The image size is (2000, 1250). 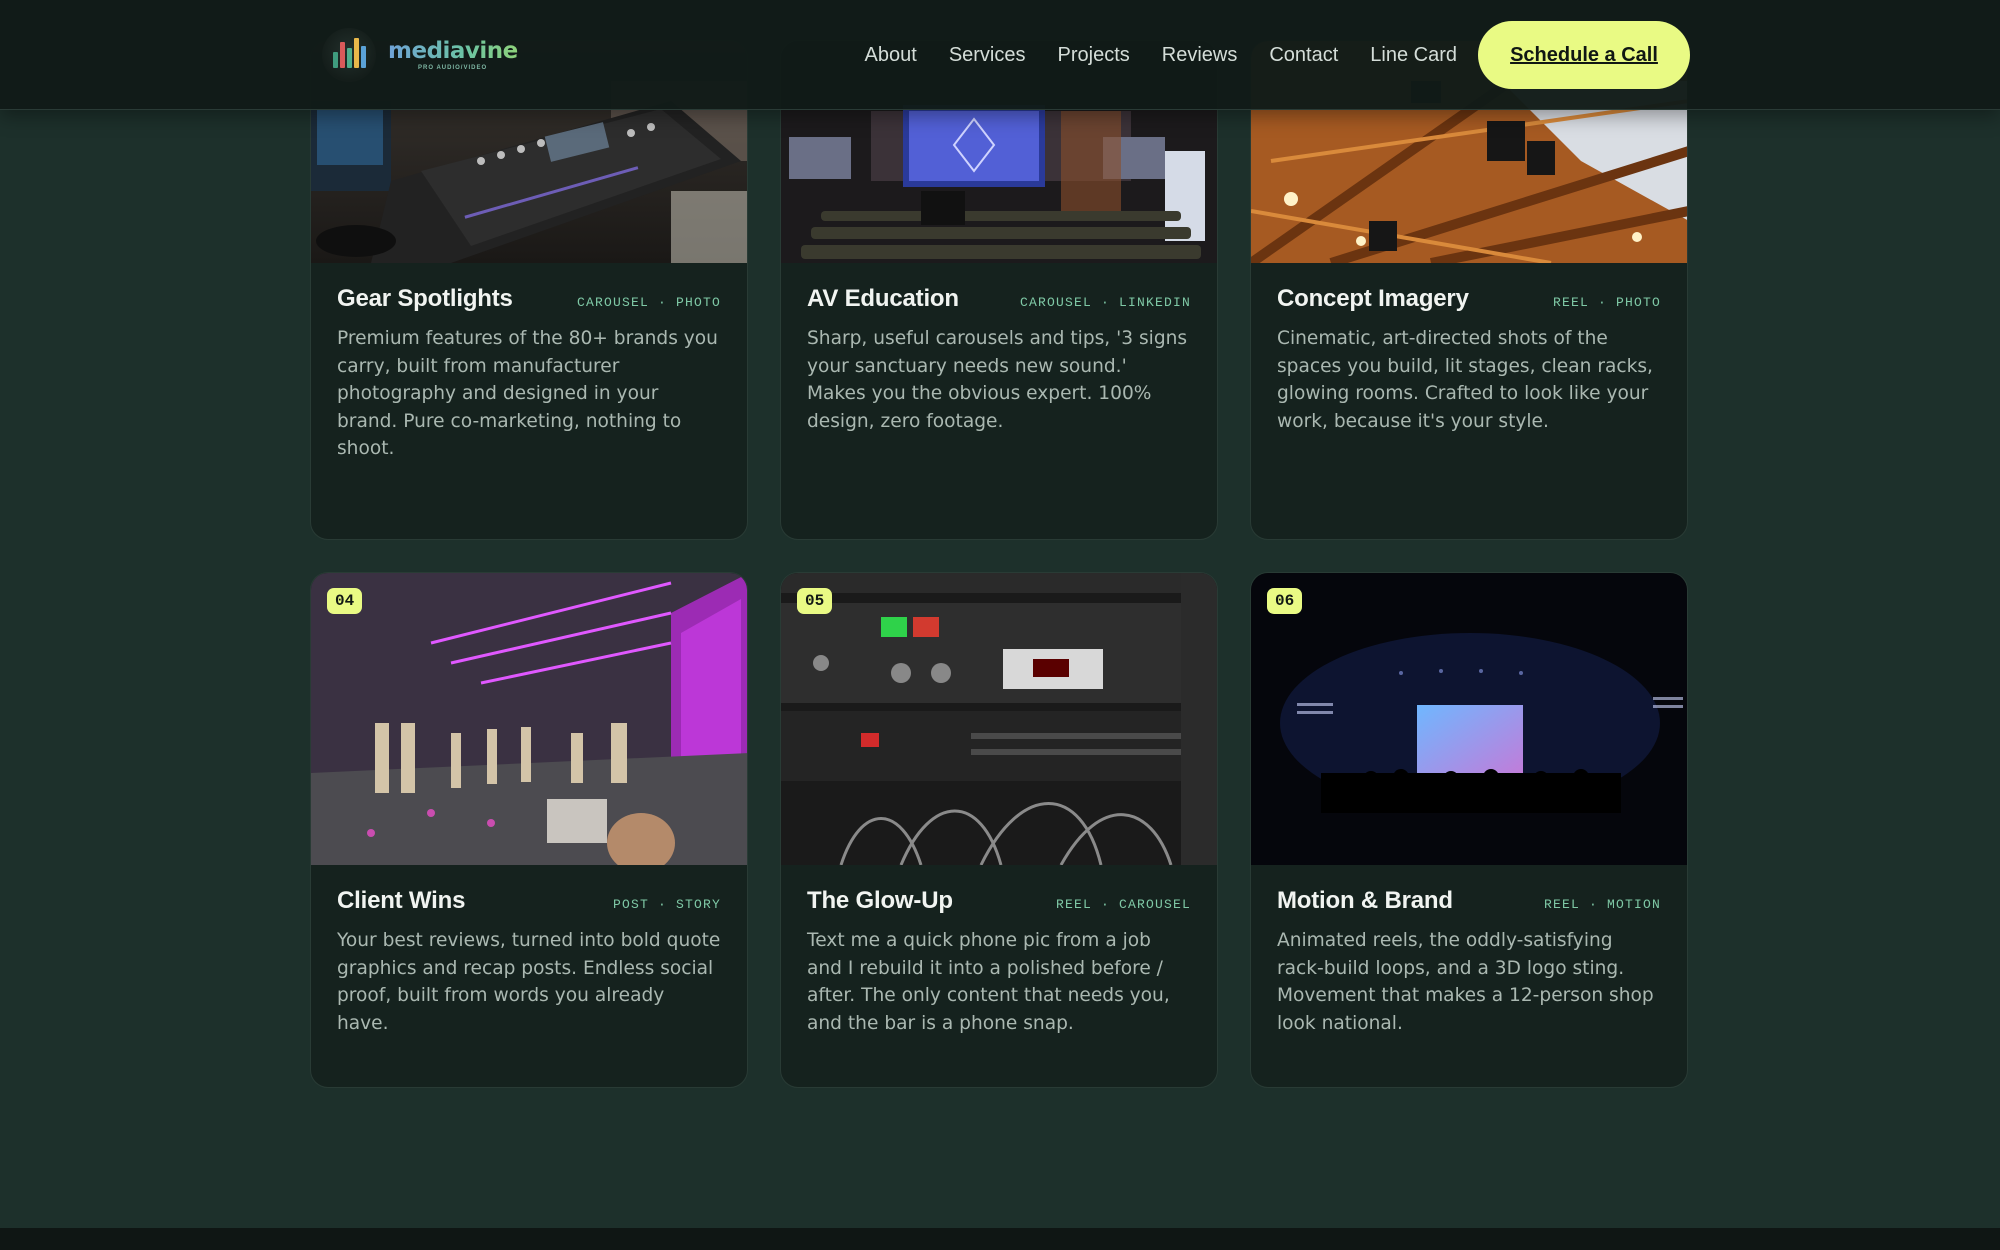 What do you see at coordinates (880, 900) in the screenshot?
I see `card-title: The Glow-Up` at bounding box center [880, 900].